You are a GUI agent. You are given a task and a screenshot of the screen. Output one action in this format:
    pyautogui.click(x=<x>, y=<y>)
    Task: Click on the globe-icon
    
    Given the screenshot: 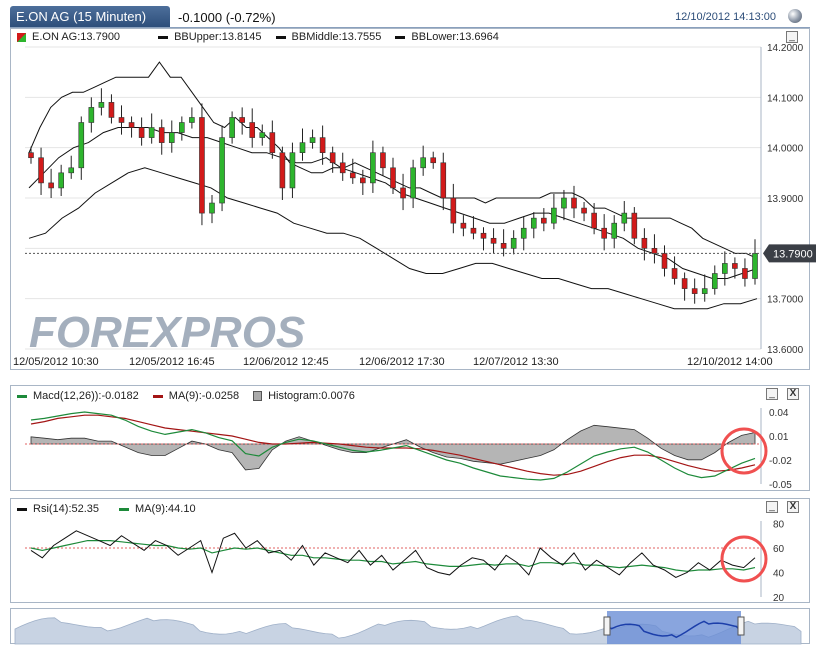 What is the action you would take?
    pyautogui.click(x=795, y=16)
    